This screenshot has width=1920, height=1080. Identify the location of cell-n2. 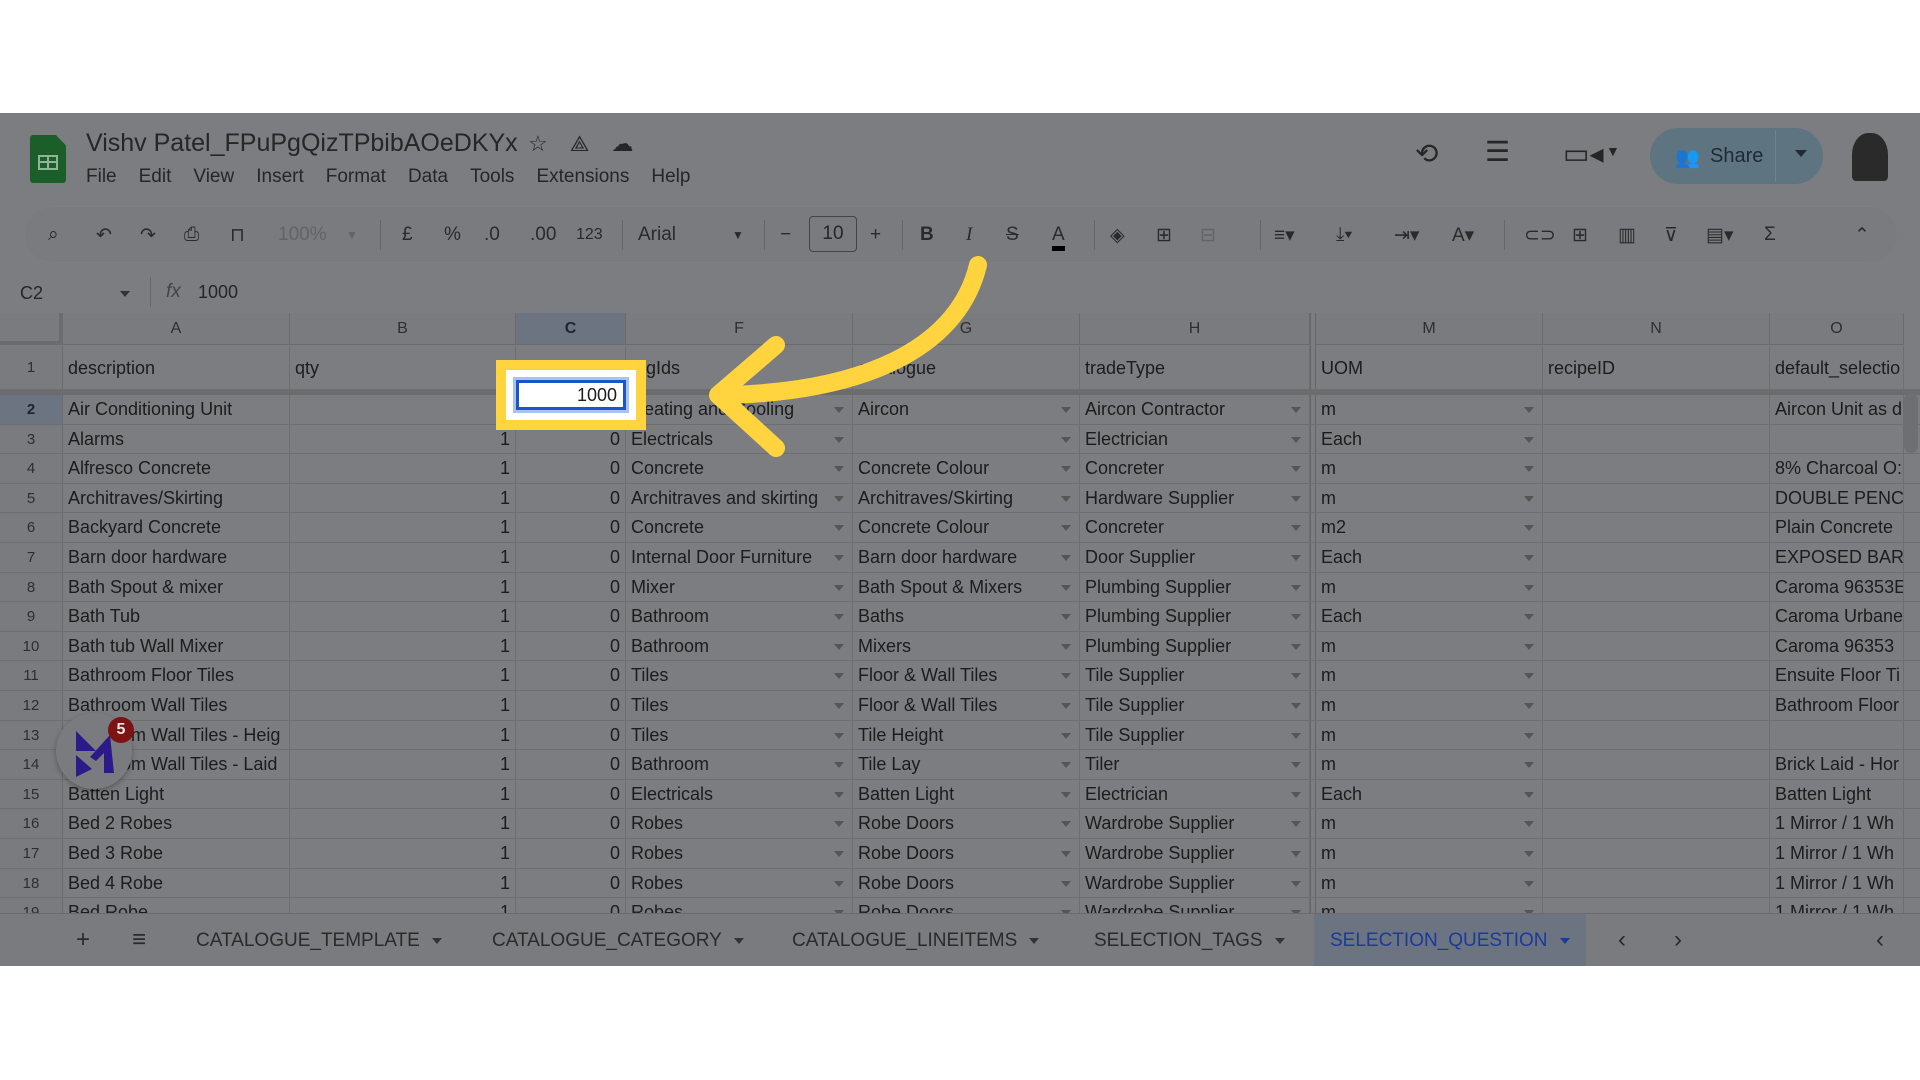
(1656, 468).